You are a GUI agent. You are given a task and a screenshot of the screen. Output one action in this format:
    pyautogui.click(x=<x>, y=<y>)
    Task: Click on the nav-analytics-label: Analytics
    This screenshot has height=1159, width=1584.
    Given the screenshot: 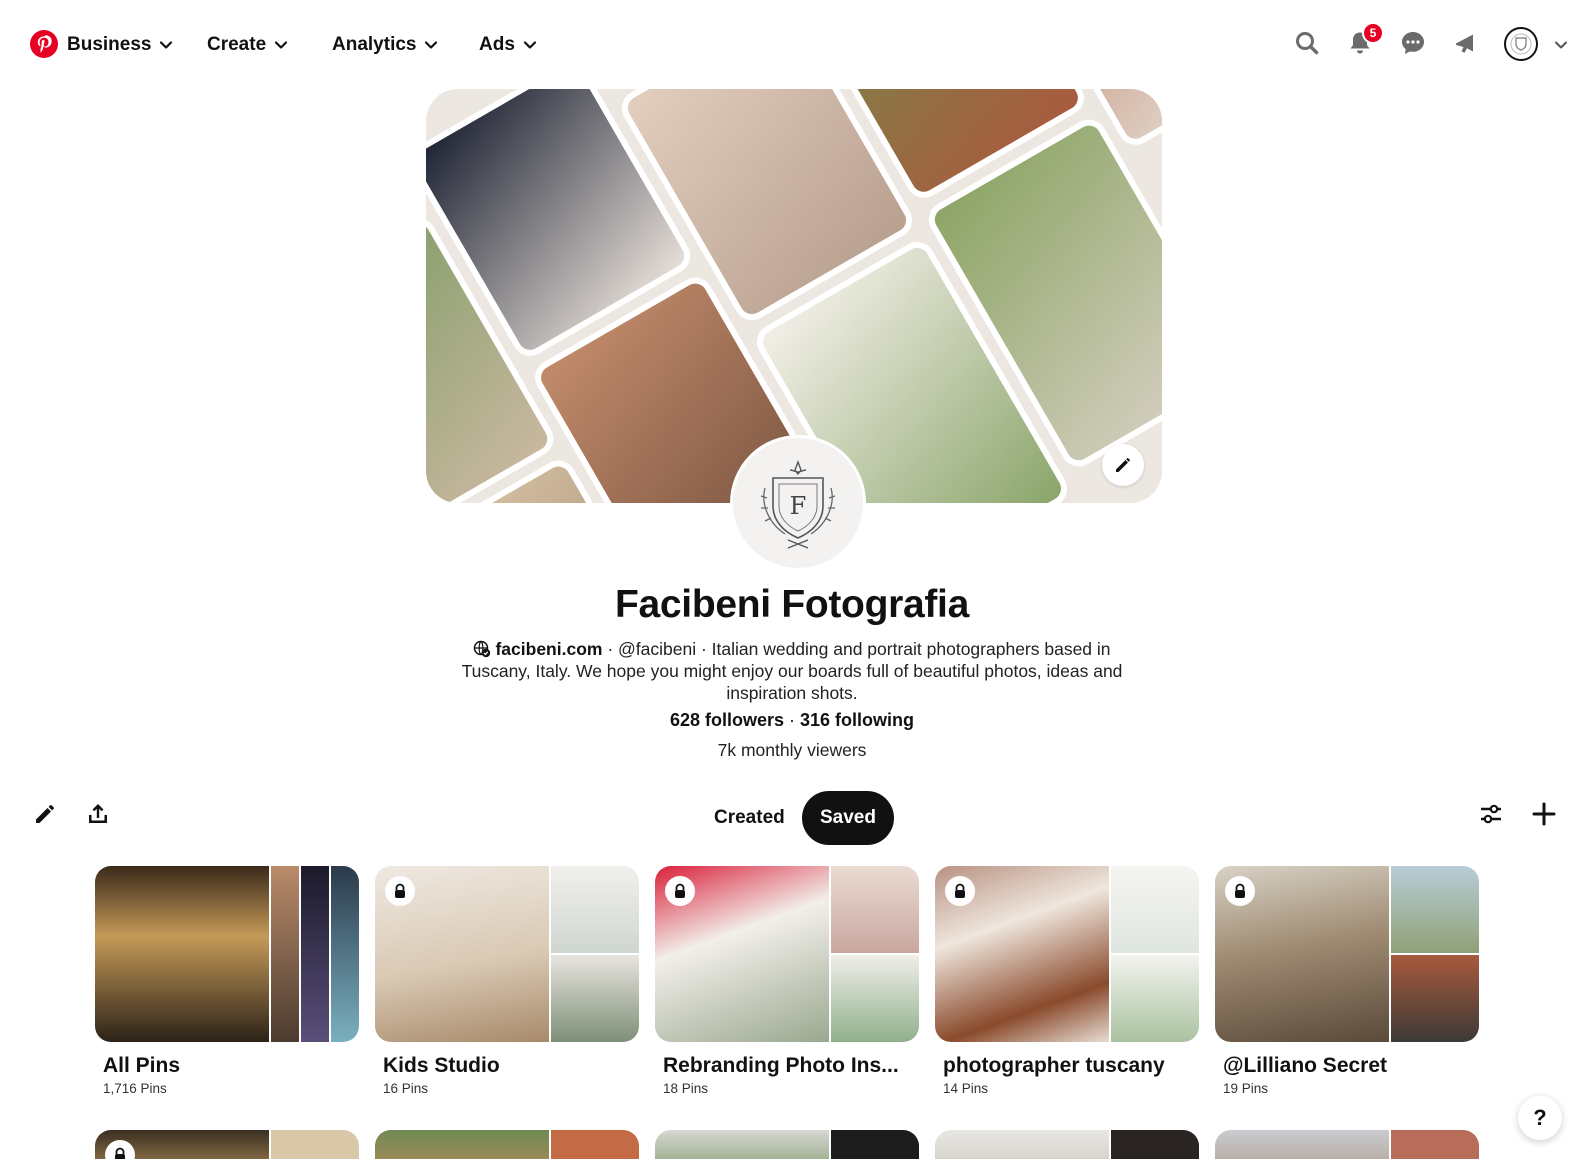 What is the action you would take?
    pyautogui.click(x=374, y=44)
    